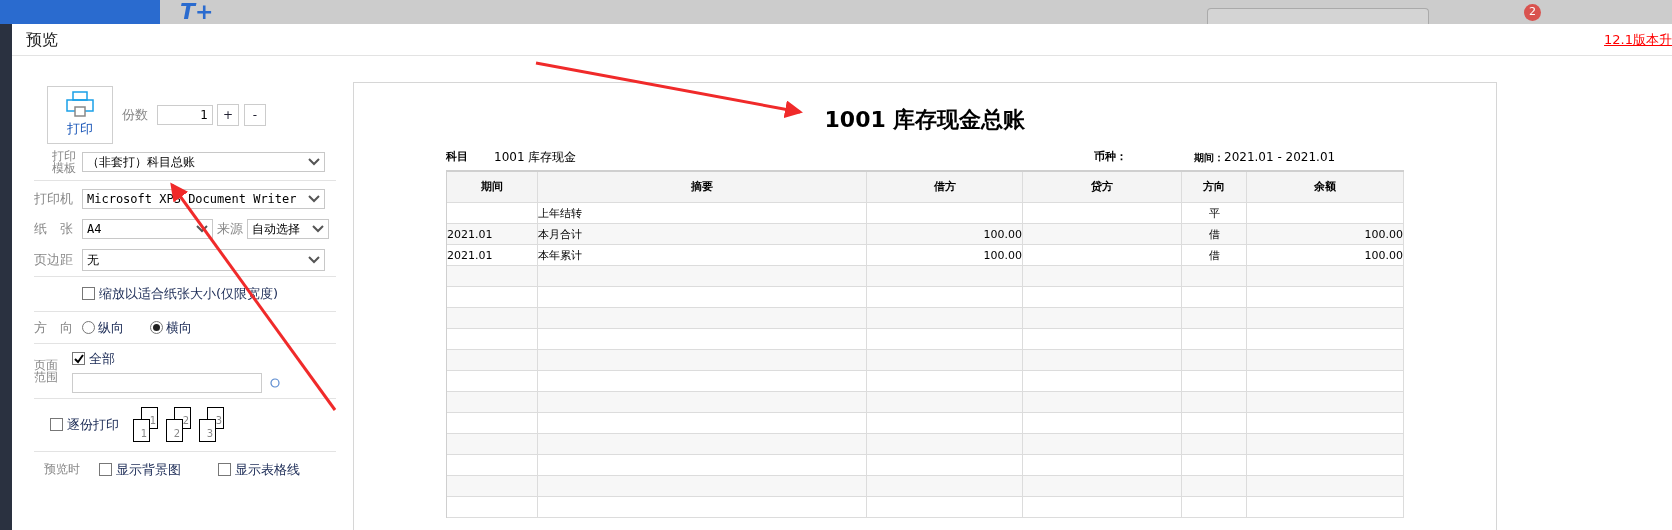  I want to click on dropdown-select: （非套打）科目总账, so click(203, 162).